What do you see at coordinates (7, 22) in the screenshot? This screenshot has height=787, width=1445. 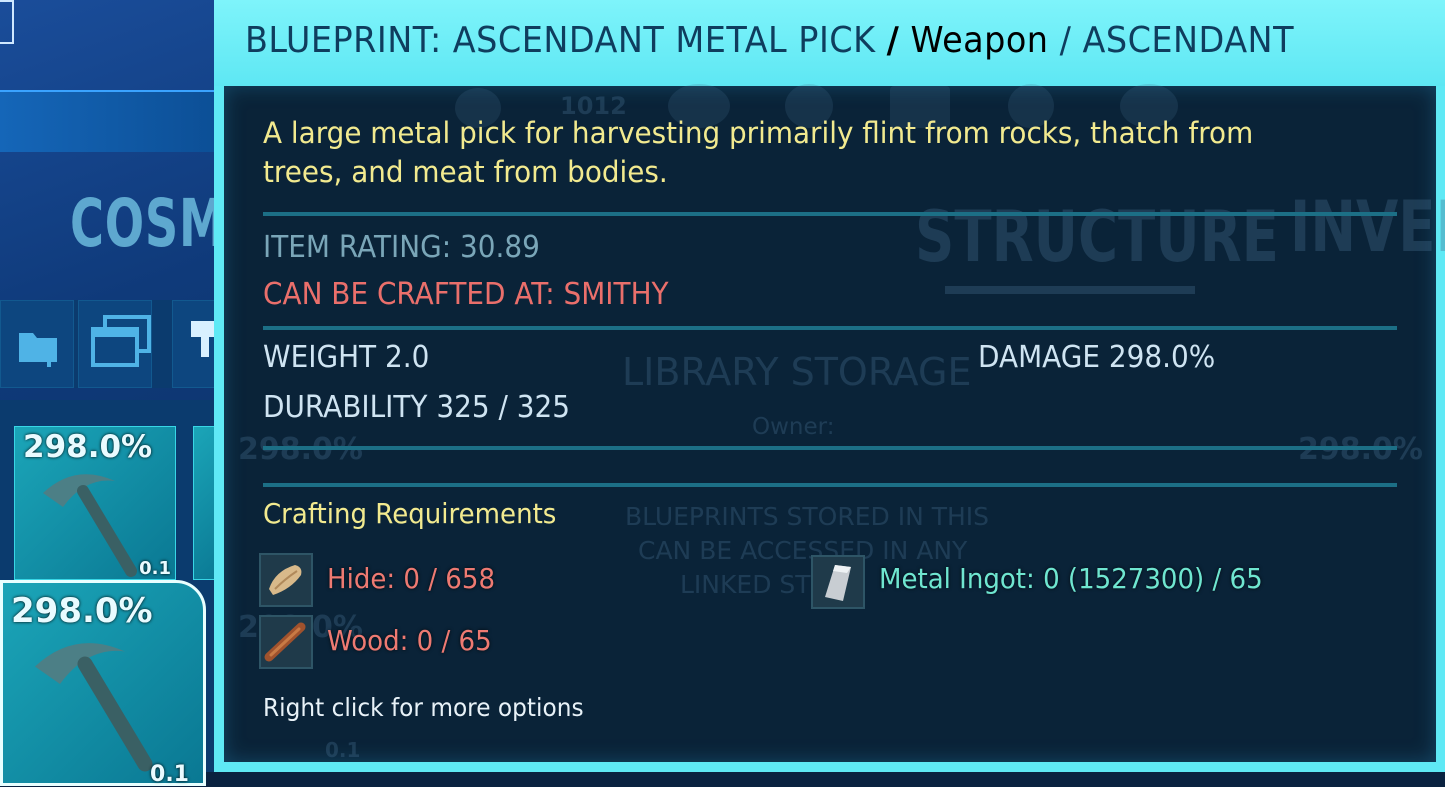 I see `panel-corner` at bounding box center [7, 22].